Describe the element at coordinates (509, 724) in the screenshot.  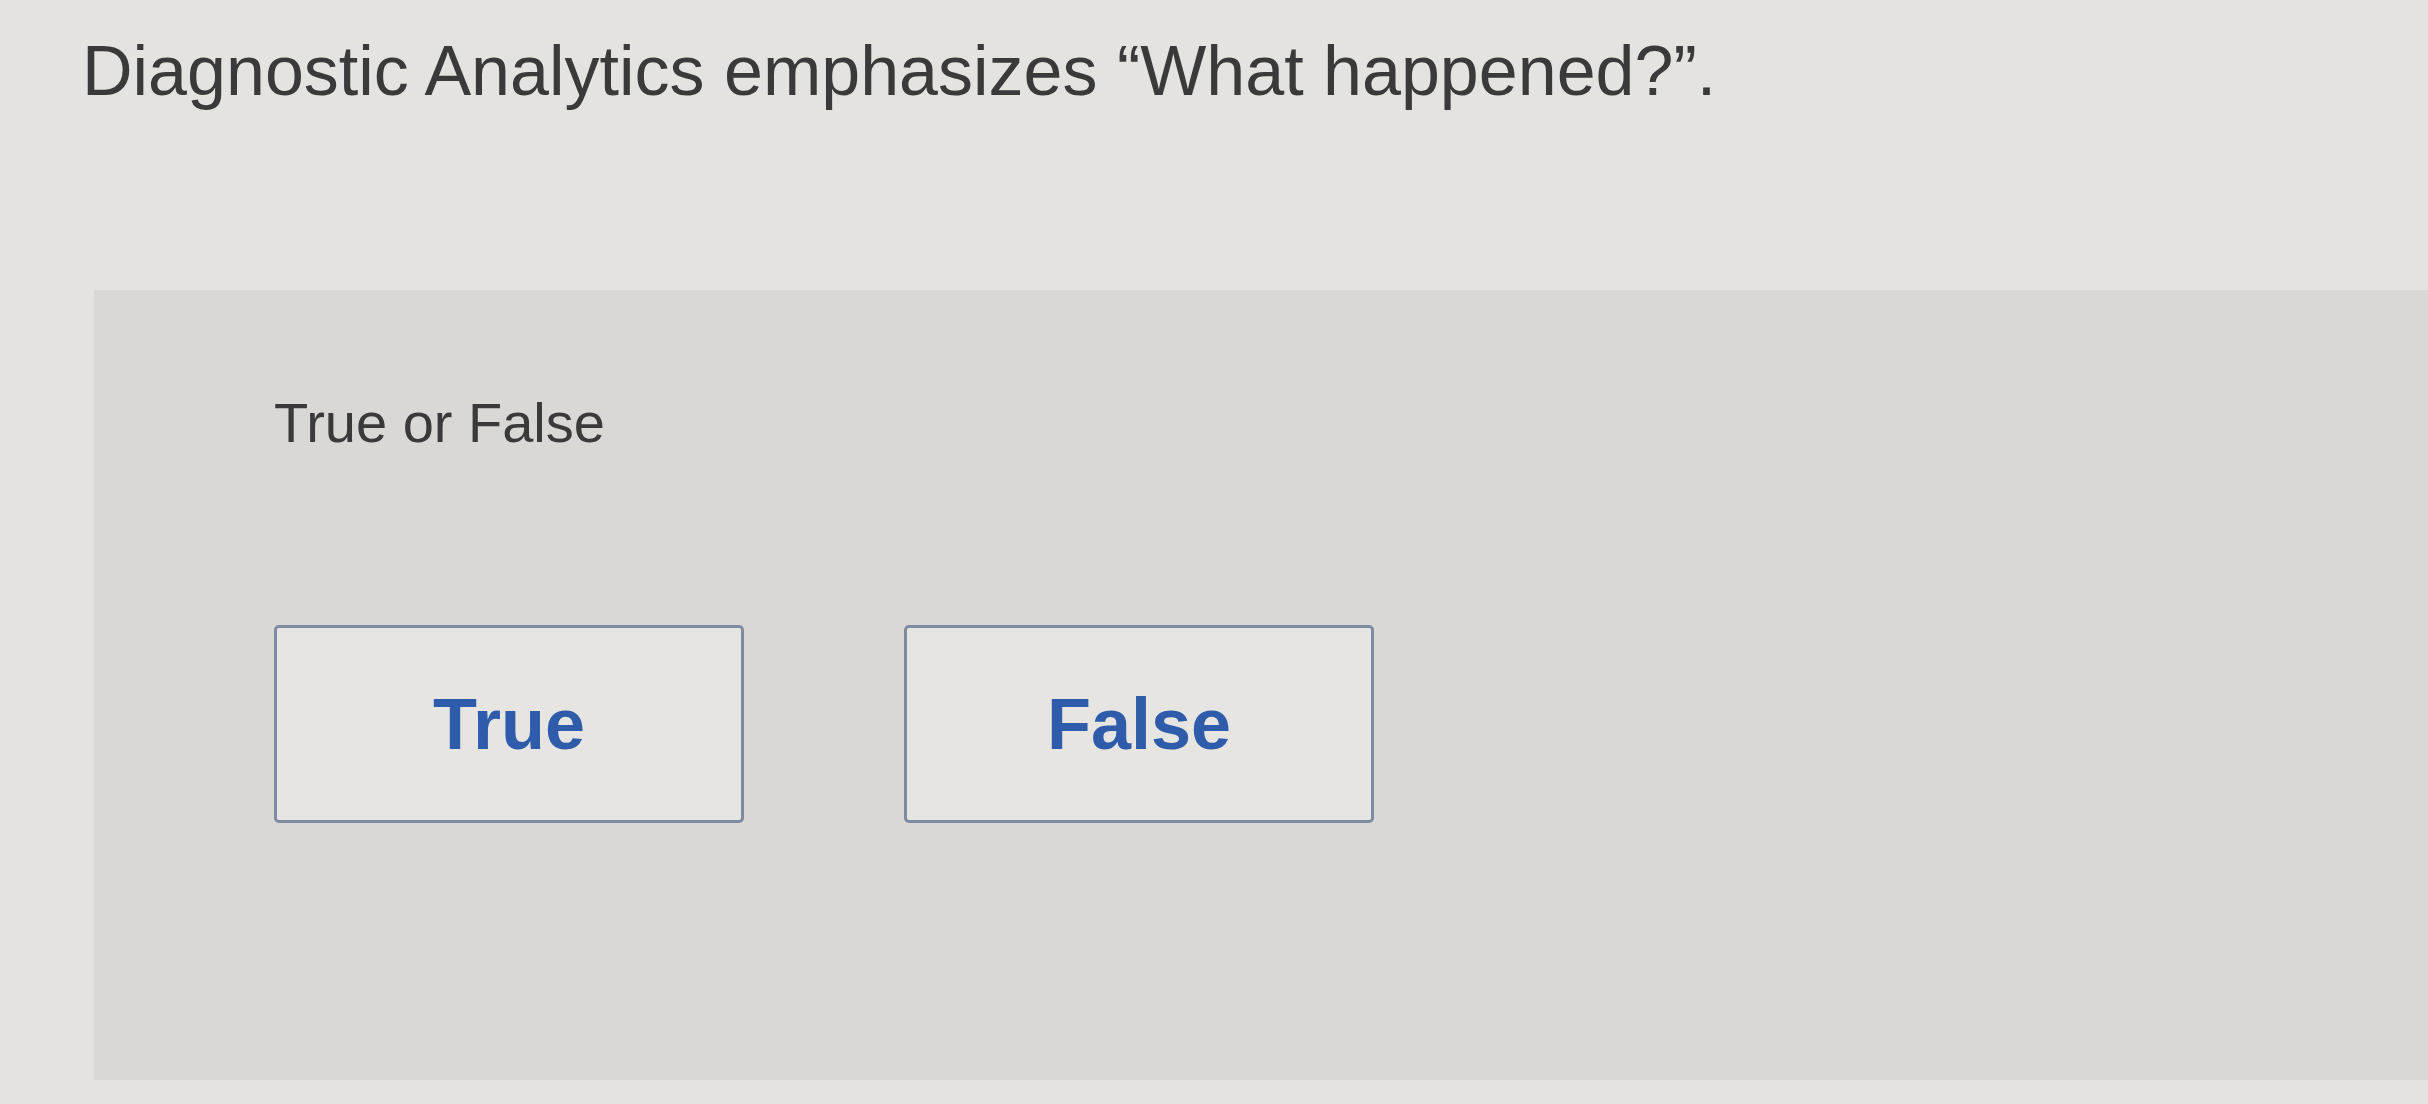
I see `answer-option-button: True` at that location.